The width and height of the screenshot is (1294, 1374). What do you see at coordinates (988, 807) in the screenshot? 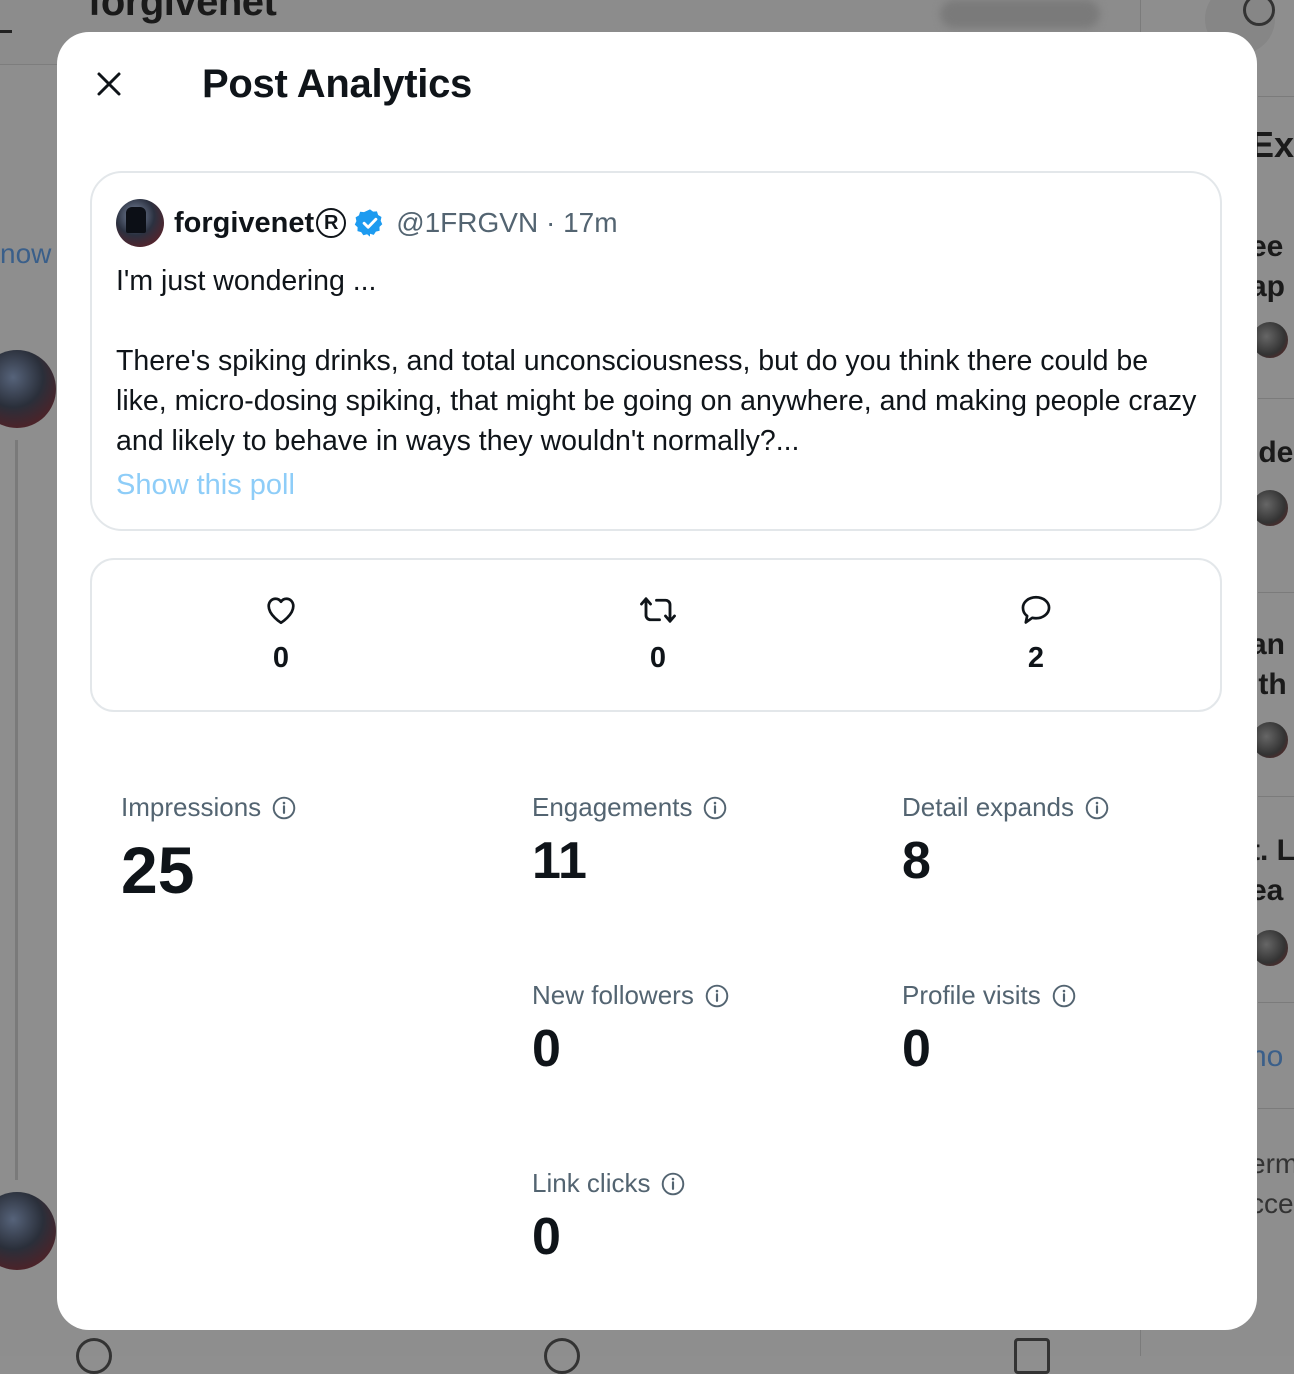
I see `metric-label: Detail expands` at bounding box center [988, 807].